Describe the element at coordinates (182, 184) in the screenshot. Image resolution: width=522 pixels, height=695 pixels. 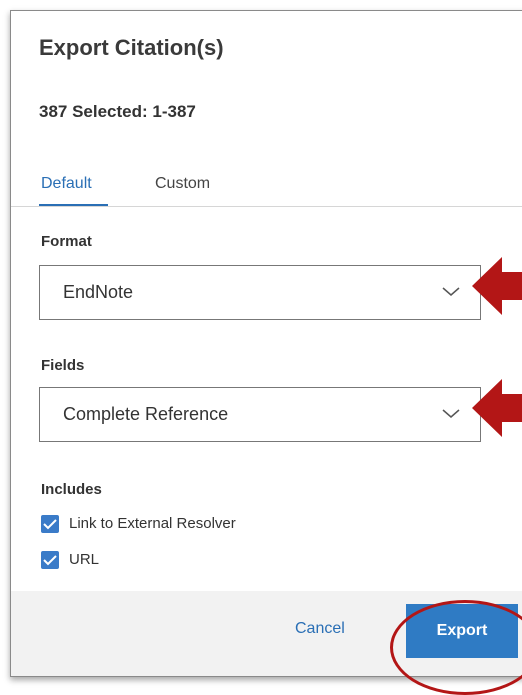
I see `tab-custom: Custom` at that location.